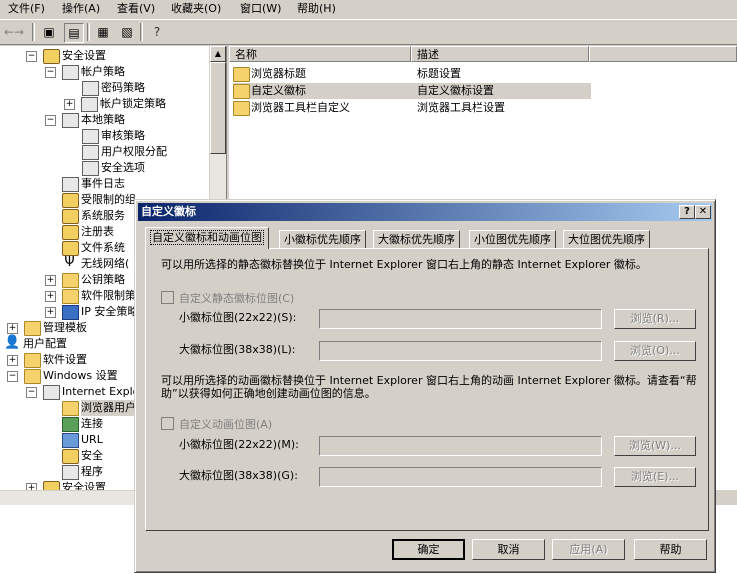  What do you see at coordinates (425, 212) in the screenshot?
I see `dialog-title-bar: 自定义徽标 ? ✕` at bounding box center [425, 212].